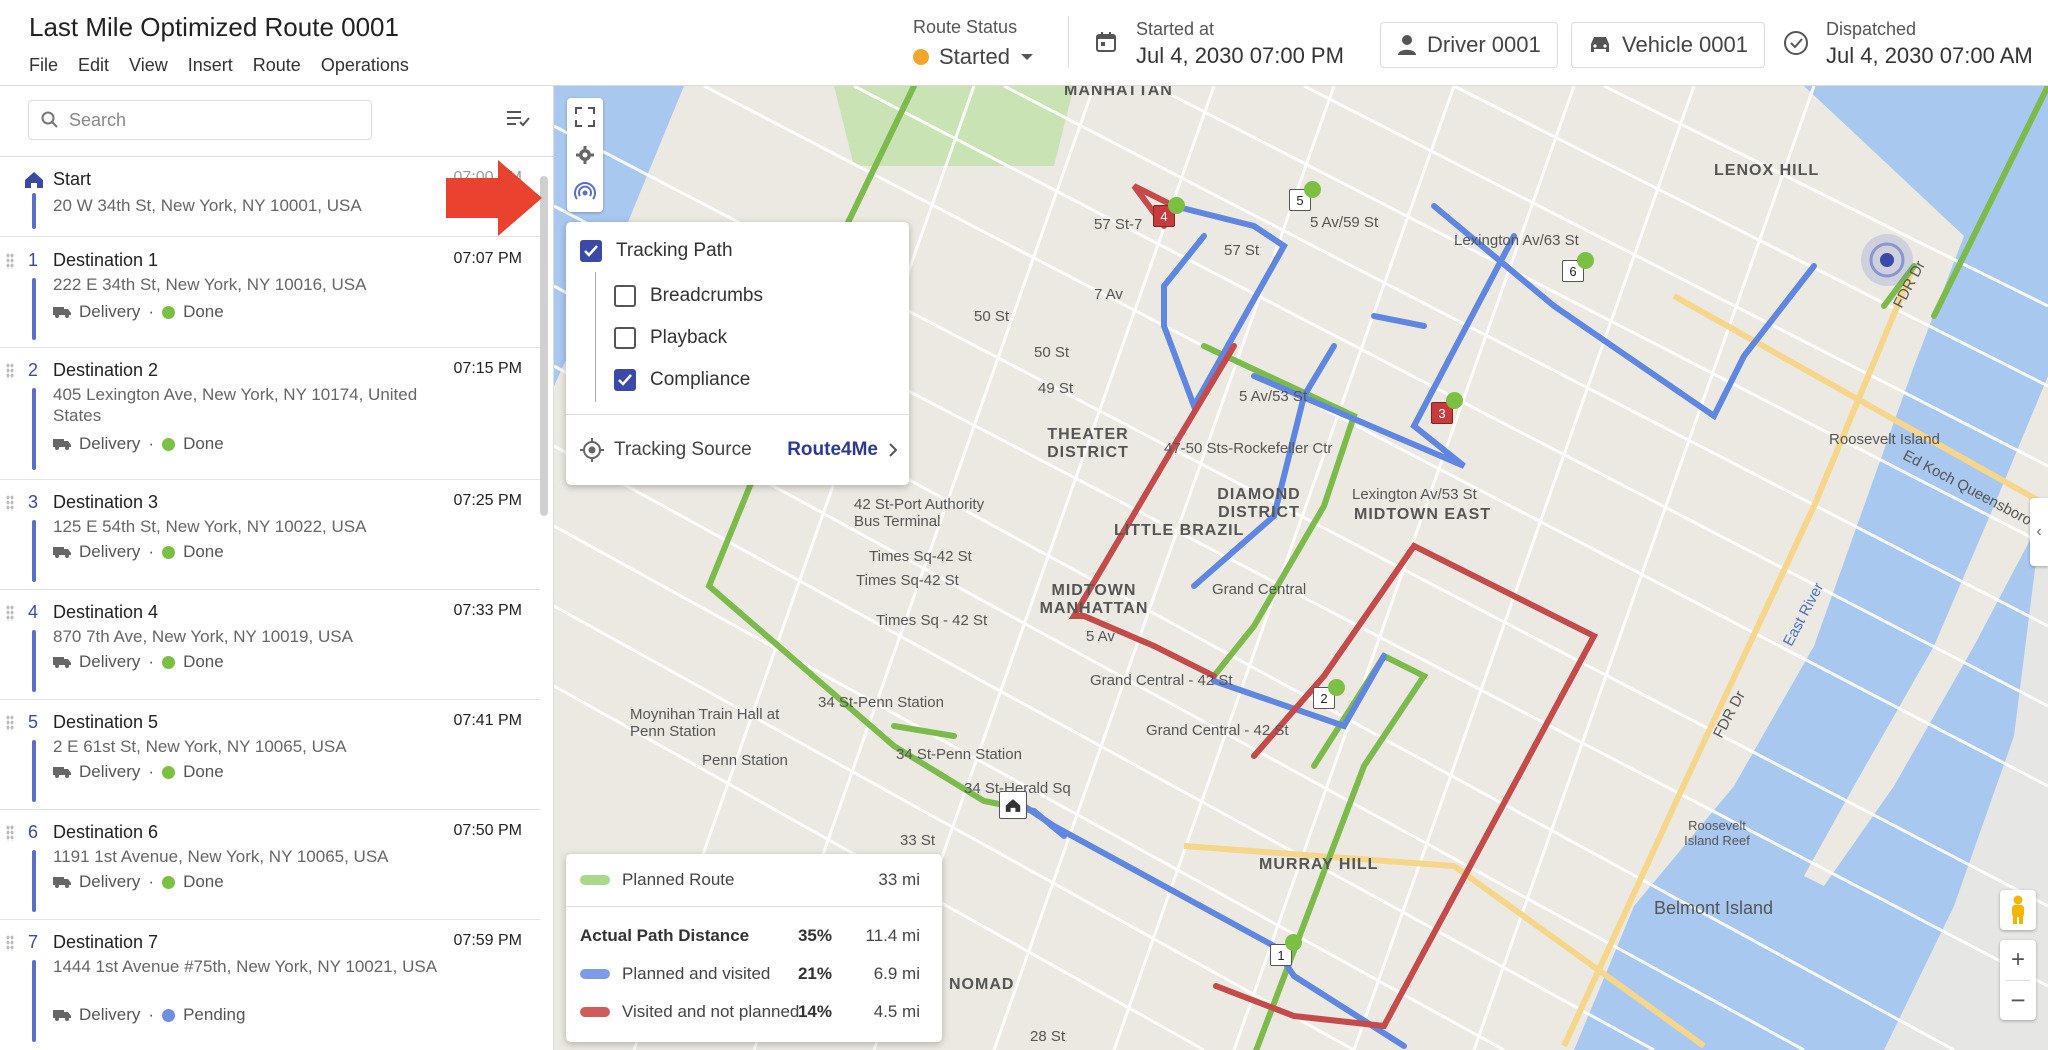  I want to click on driver-chip: Driver 0001, so click(1469, 45).